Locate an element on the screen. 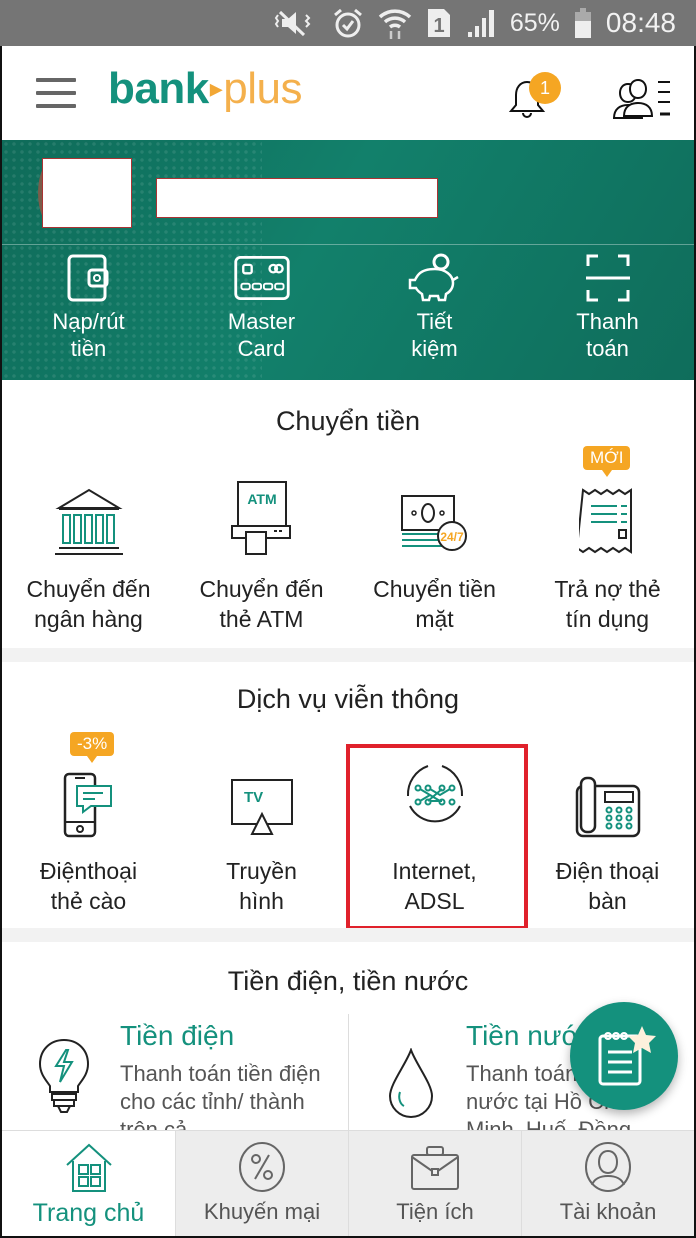 This screenshot has width=696, height=1238. transfer-cash: 24/7 Chuyển tiền mặt is located at coordinates (434, 545).